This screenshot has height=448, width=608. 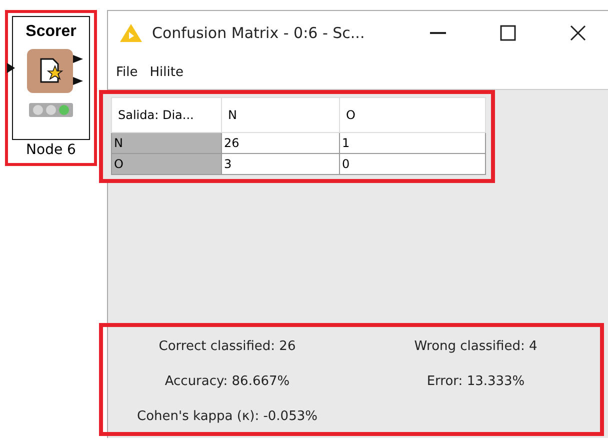 What do you see at coordinates (51, 32) in the screenshot?
I see `node-title: Scorer` at bounding box center [51, 32].